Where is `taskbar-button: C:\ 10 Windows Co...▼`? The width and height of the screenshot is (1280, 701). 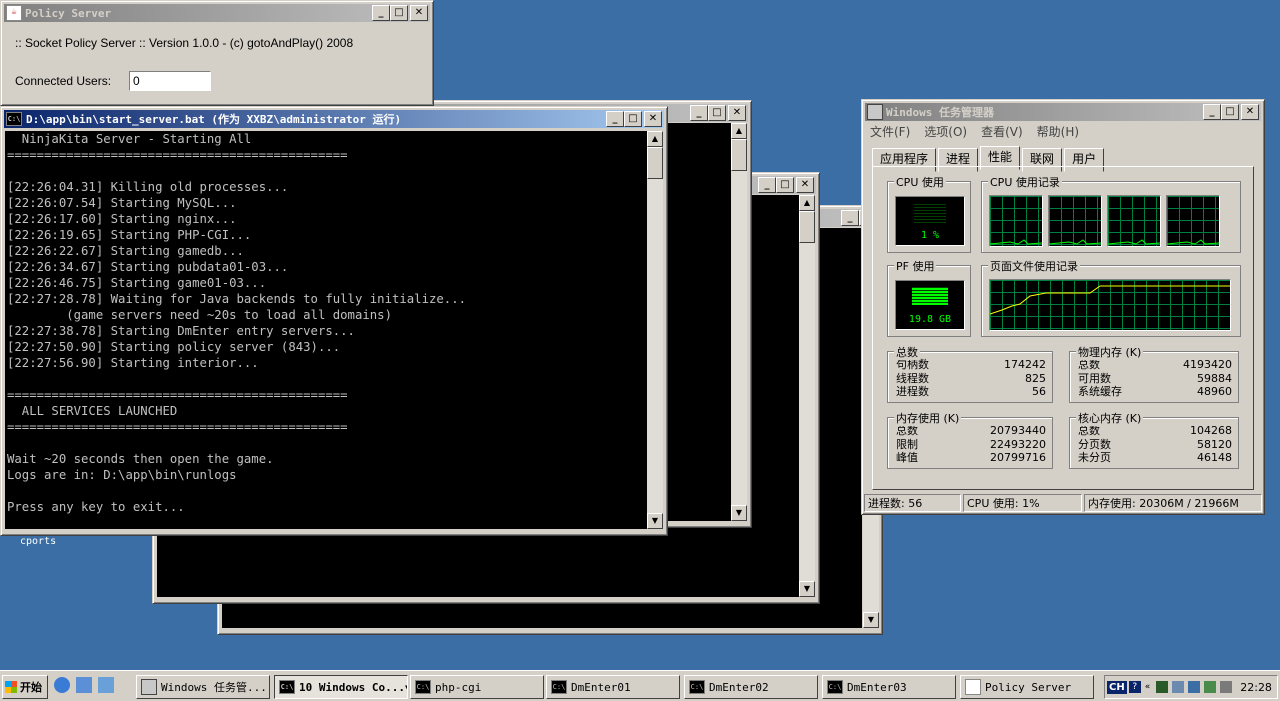 taskbar-button: C:\ 10 Windows Co...▼ is located at coordinates (341, 687).